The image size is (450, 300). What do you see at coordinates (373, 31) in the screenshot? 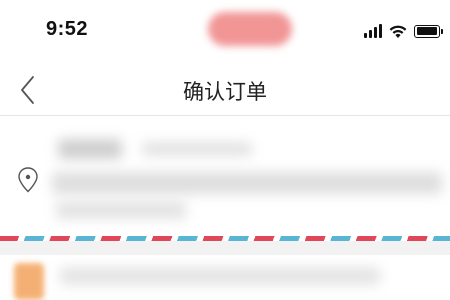
I see `signal-icon` at bounding box center [373, 31].